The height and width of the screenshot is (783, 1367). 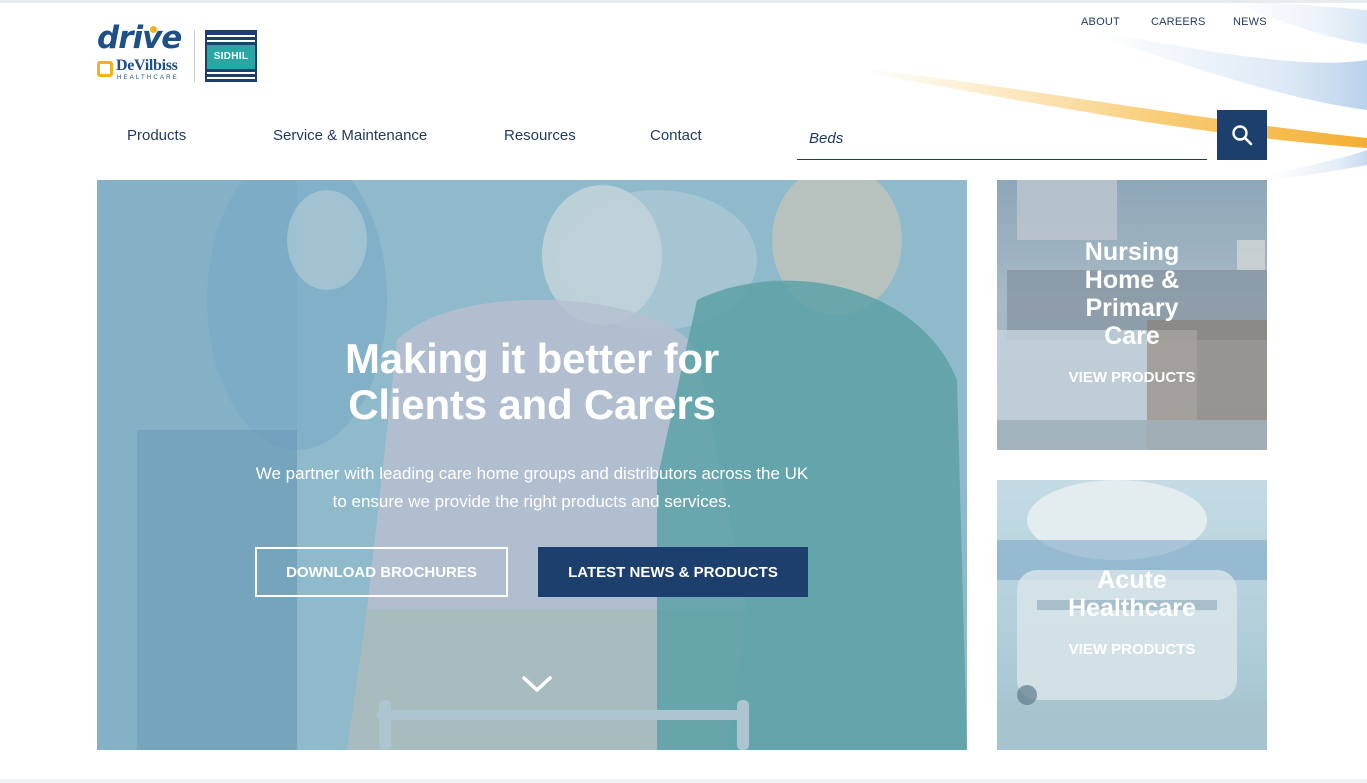 I want to click on chevron-down-icon, so click(x=537, y=684).